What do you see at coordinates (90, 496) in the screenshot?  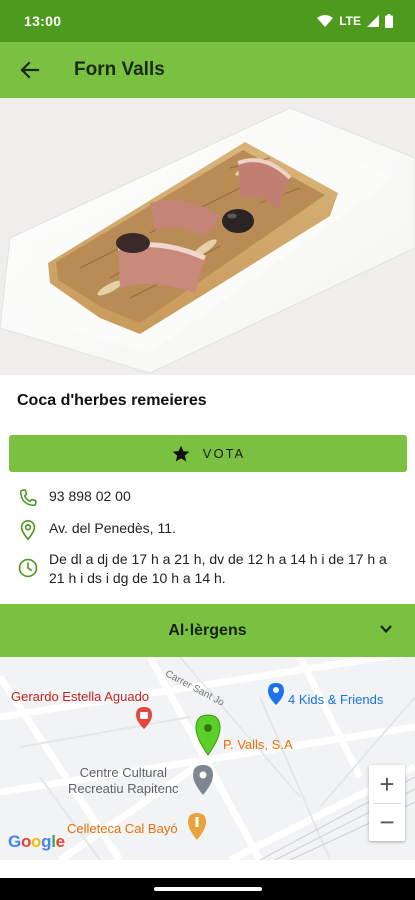 I see `phone-number: 93 898 02 00` at bounding box center [90, 496].